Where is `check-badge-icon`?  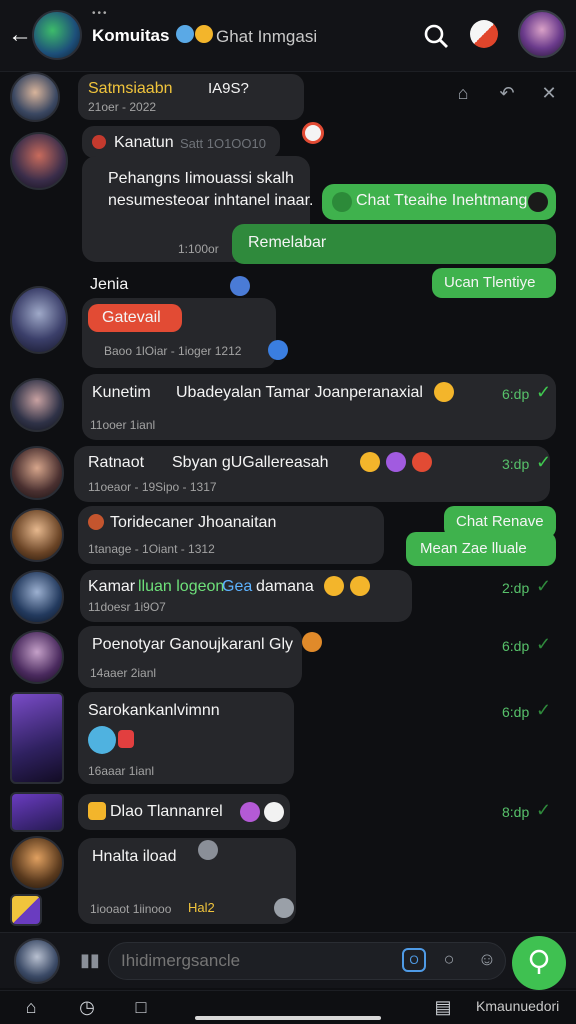 check-badge-icon is located at coordinates (278, 350).